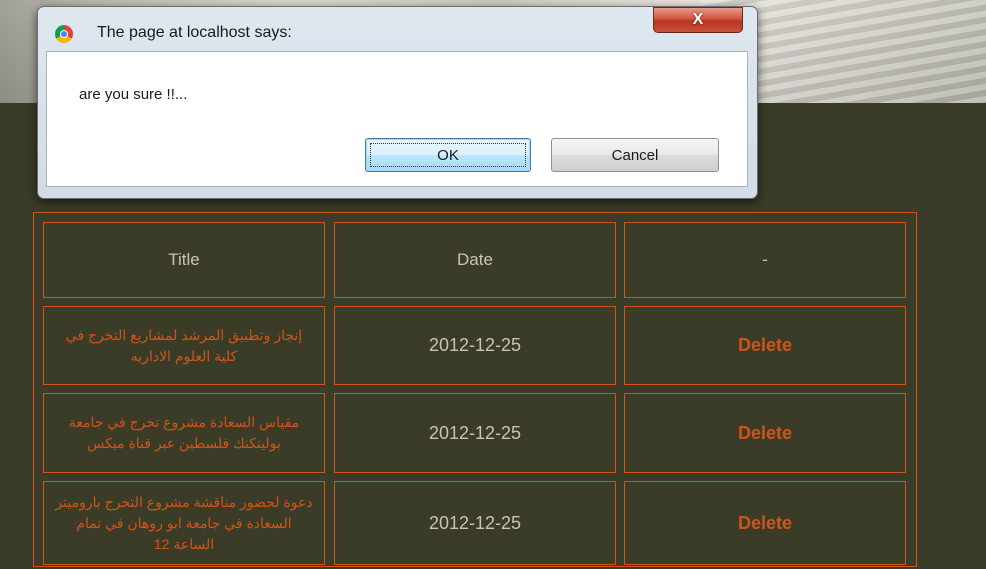 The height and width of the screenshot is (569, 986). What do you see at coordinates (765, 433) in the screenshot?
I see `row-2-delete-link: Delete` at bounding box center [765, 433].